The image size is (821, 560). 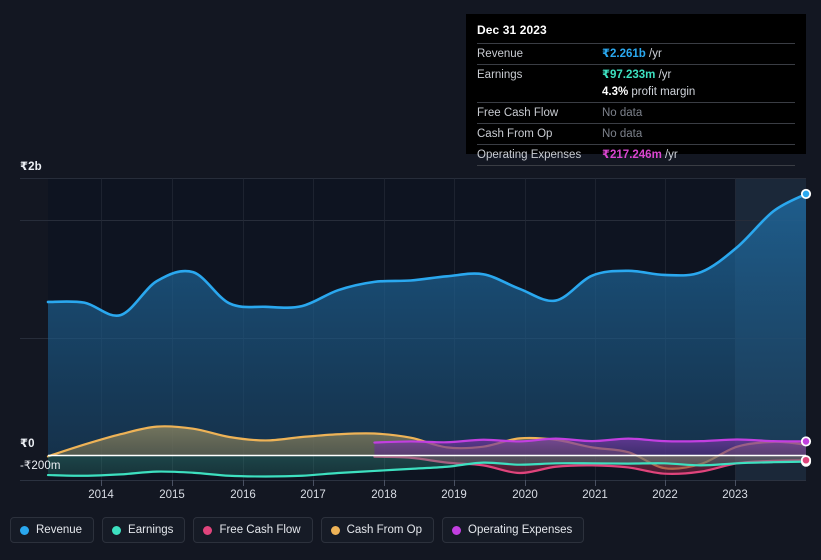 I want to click on legend-item-label: Revenue, so click(x=59, y=530).